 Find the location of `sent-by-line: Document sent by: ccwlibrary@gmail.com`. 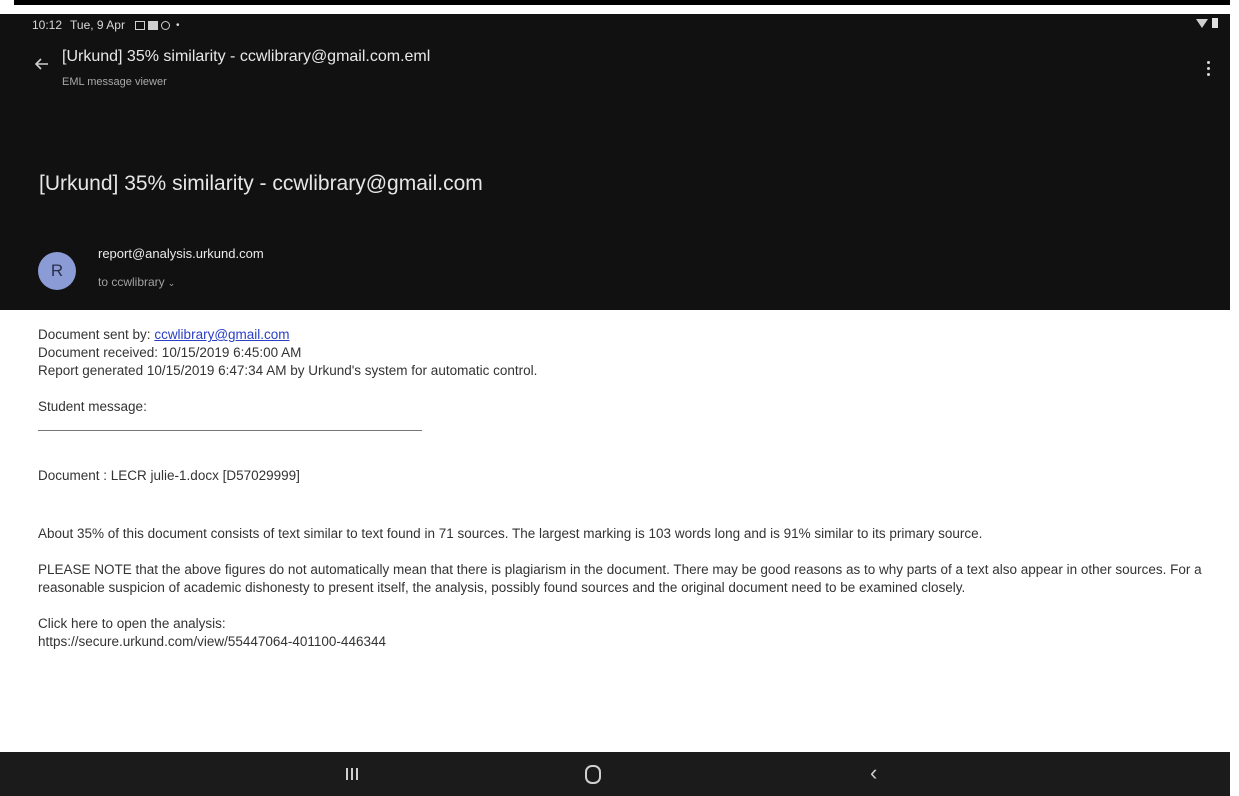

sent-by-line: Document sent by: ccwlibrary@gmail.com is located at coordinates (623, 335).